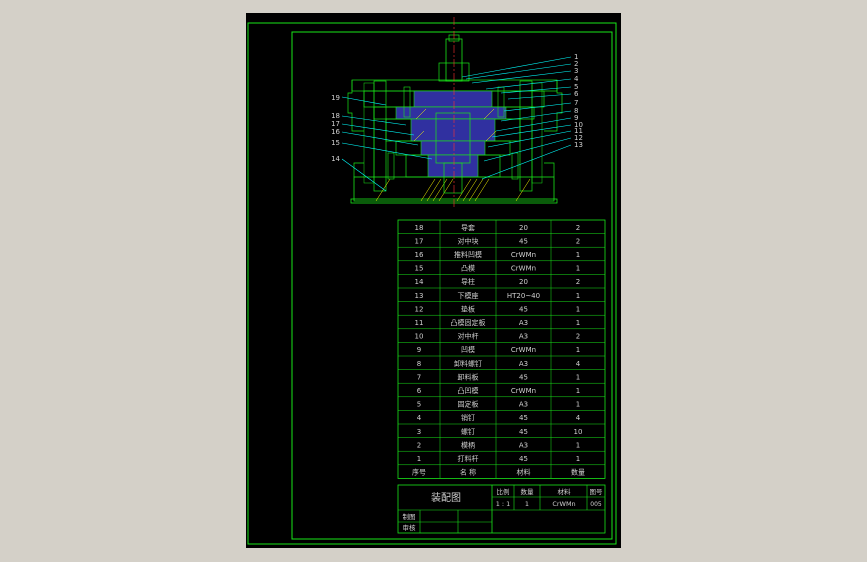 Image resolution: width=867 pixels, height=562 pixels. Describe the element at coordinates (524, 472) in the screenshot. I see `bom-header-material: 材料` at that location.